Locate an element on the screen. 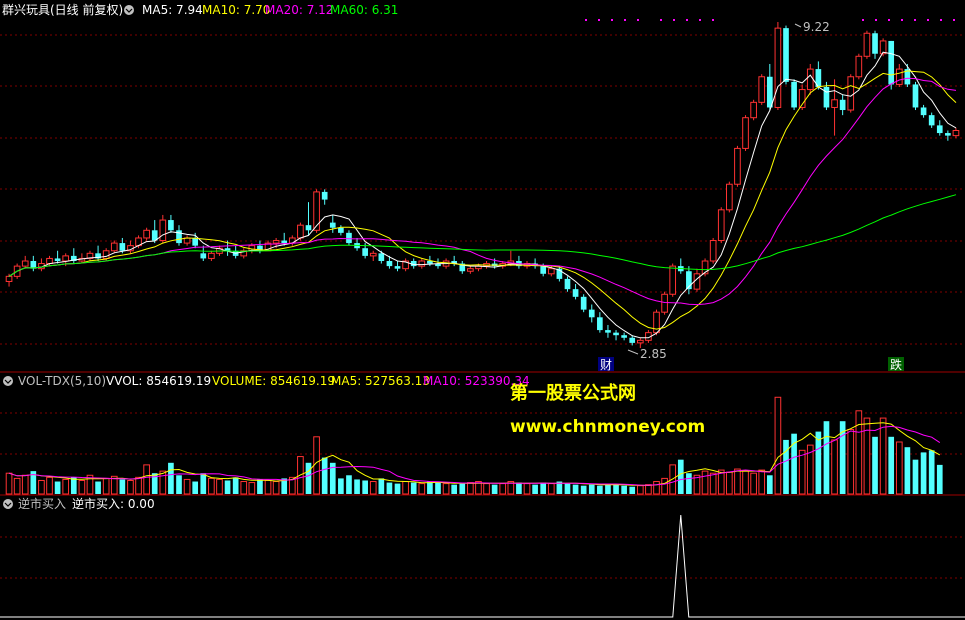 The image size is (965, 620). ma5-label: MA5: 7.94 is located at coordinates (172, 10).